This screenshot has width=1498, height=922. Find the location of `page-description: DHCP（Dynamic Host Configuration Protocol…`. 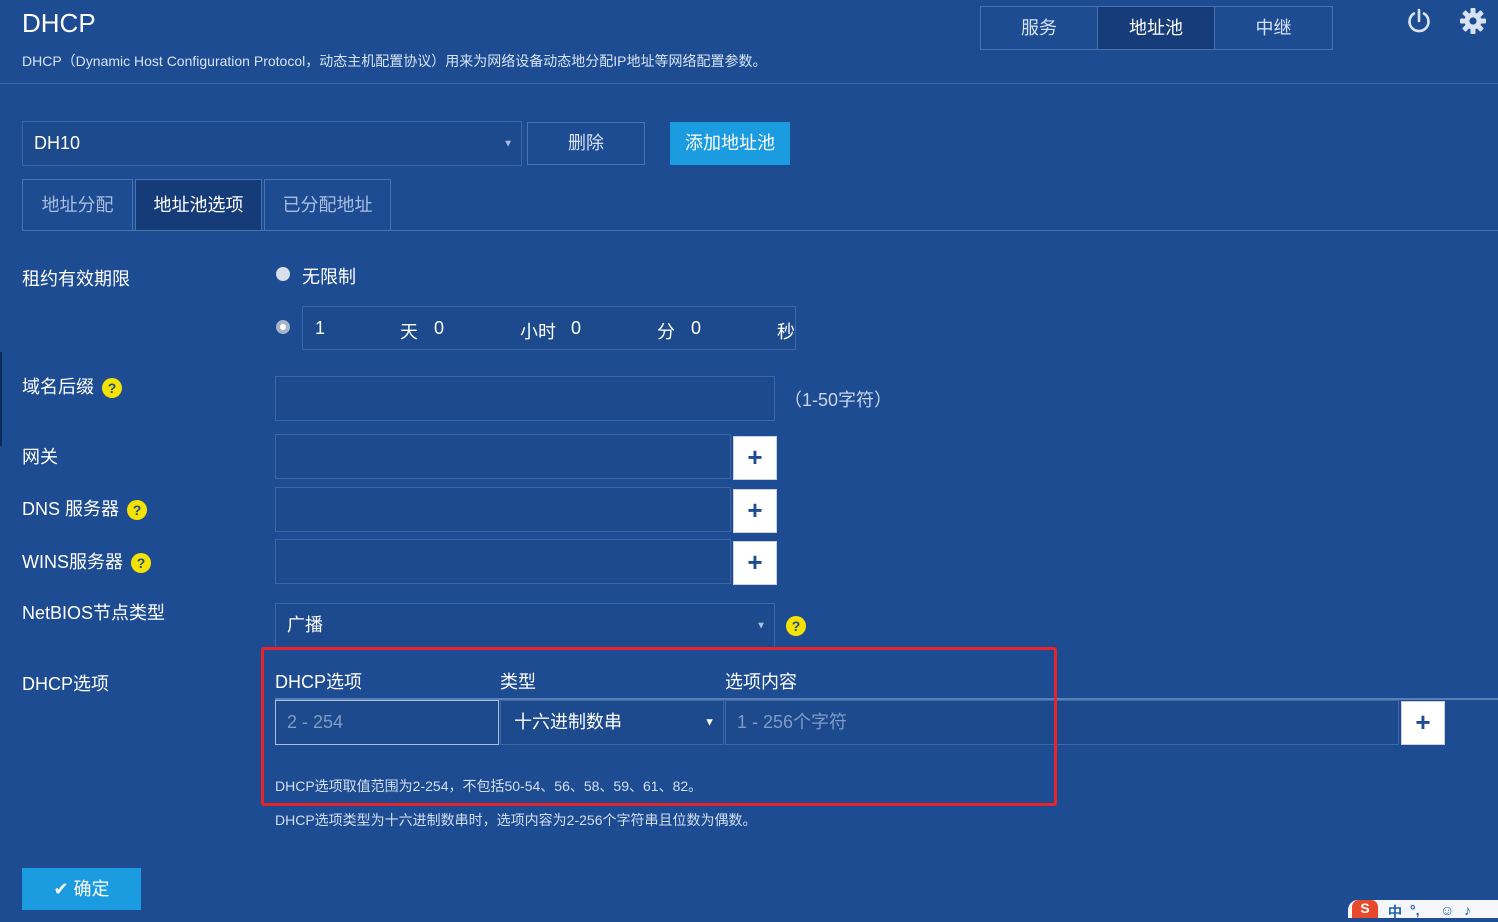

page-description: DHCP（Dynamic Host Configuration Protocol… is located at coordinates (394, 61).